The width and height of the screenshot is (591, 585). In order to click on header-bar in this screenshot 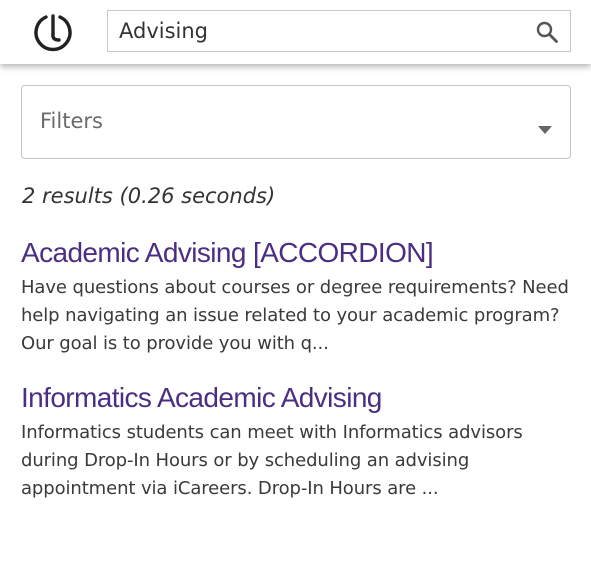, I will do `click(295, 32)`.